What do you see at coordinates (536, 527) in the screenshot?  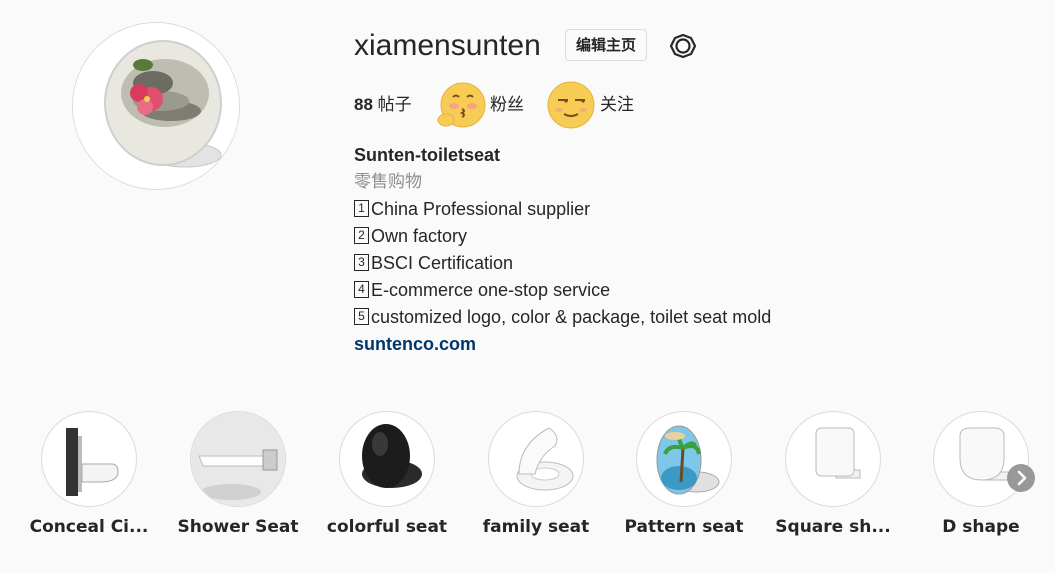 I see `highlight-label: family seat` at bounding box center [536, 527].